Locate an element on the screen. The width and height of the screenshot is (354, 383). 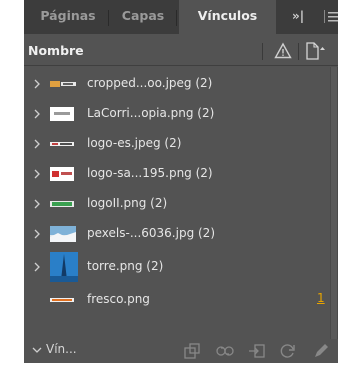
list-item: cropped...oo.jpeg (2) is located at coordinates (178, 84).